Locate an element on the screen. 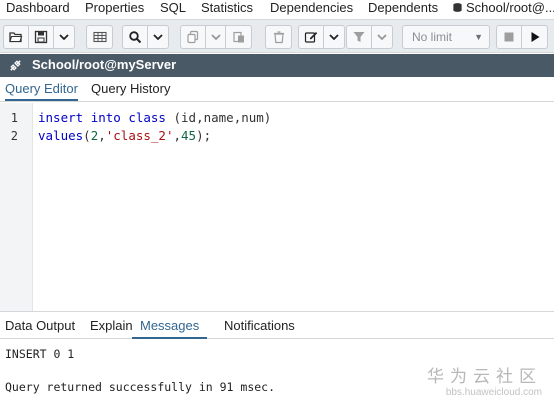  tab-sql: SQL is located at coordinates (173, 7).